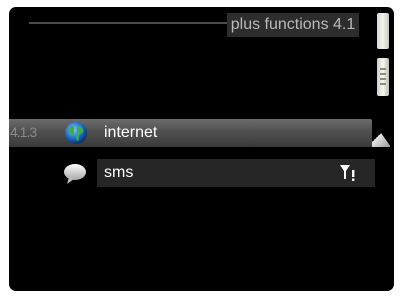 This screenshot has width=402, height=298. What do you see at coordinates (75, 174) in the screenshot?
I see `chat-bubble-icon` at bounding box center [75, 174].